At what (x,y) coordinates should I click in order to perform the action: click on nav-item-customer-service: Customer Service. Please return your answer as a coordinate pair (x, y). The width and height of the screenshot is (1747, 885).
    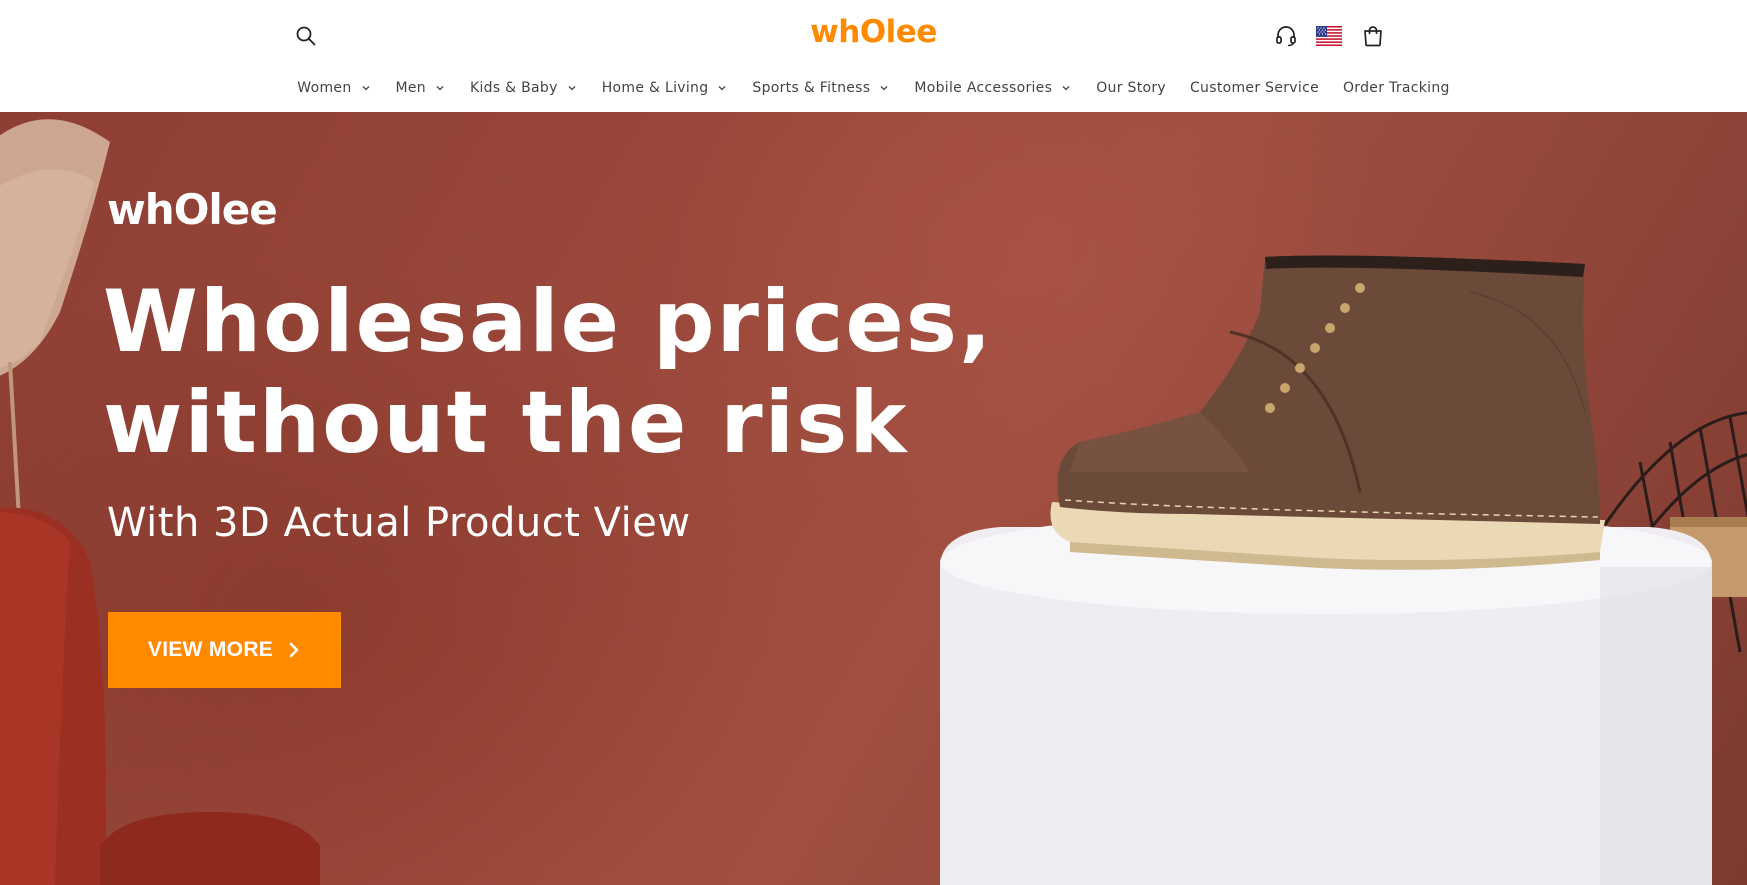
    Looking at the image, I should click on (1254, 88).